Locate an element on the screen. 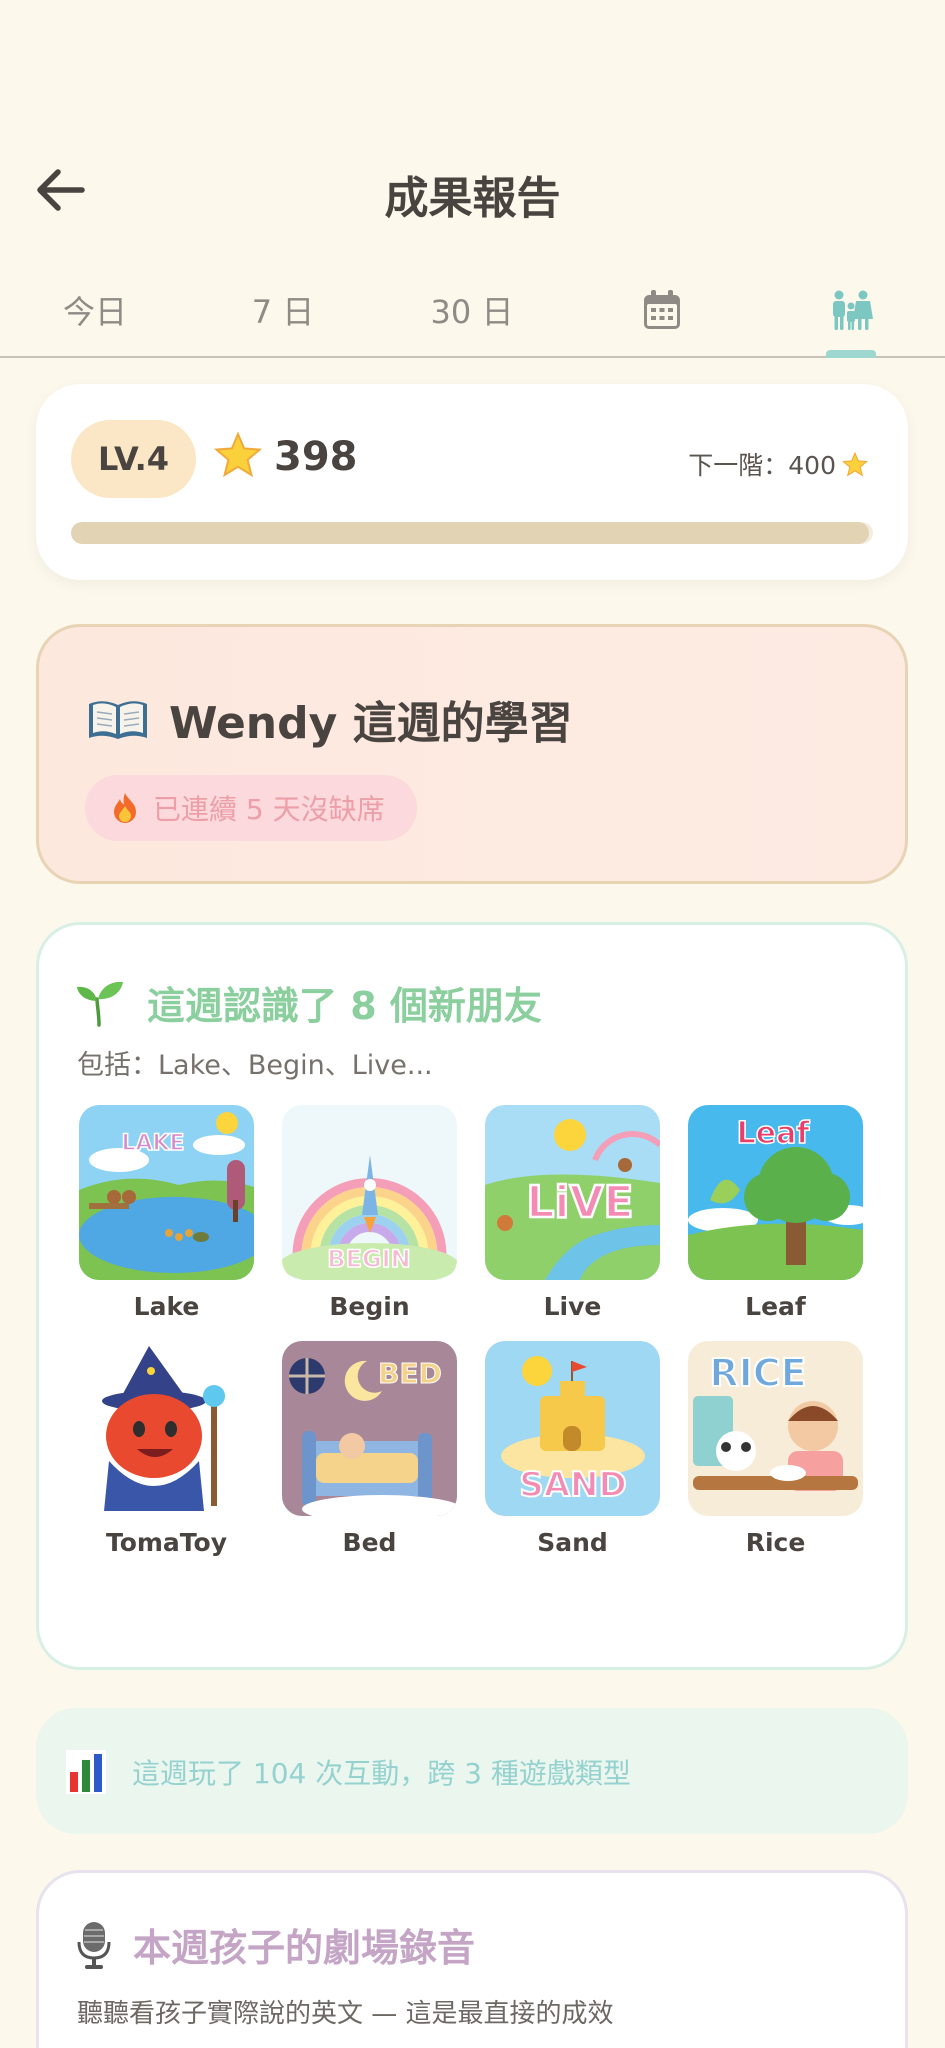  word-label: Rice is located at coordinates (775, 1542).